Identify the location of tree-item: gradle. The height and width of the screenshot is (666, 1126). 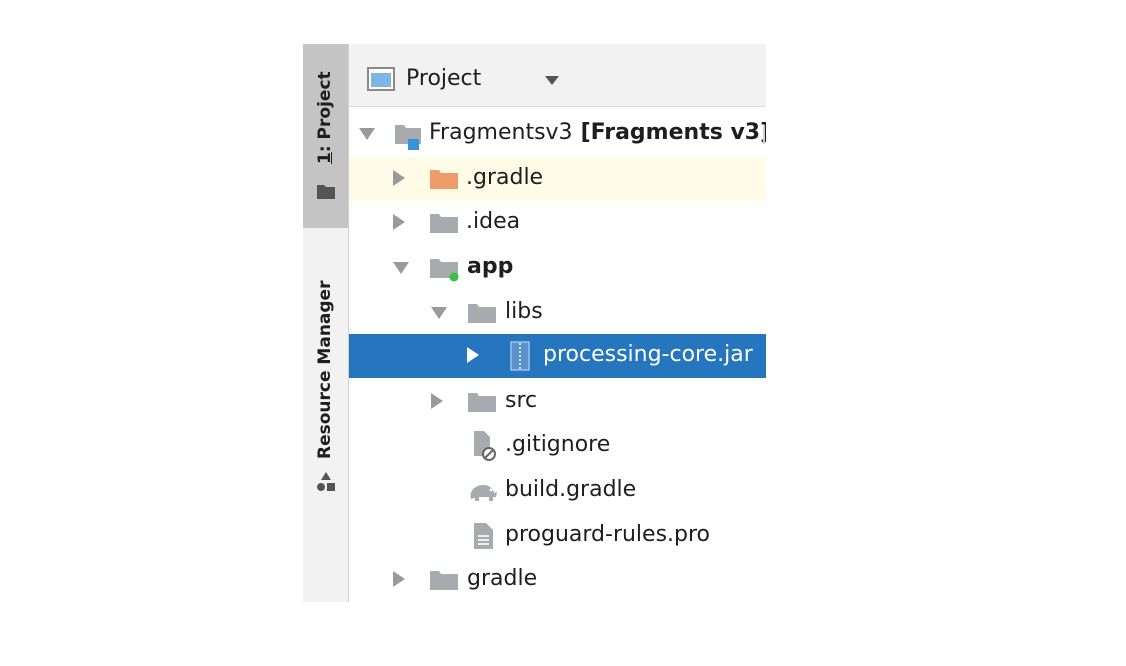
(557, 580).